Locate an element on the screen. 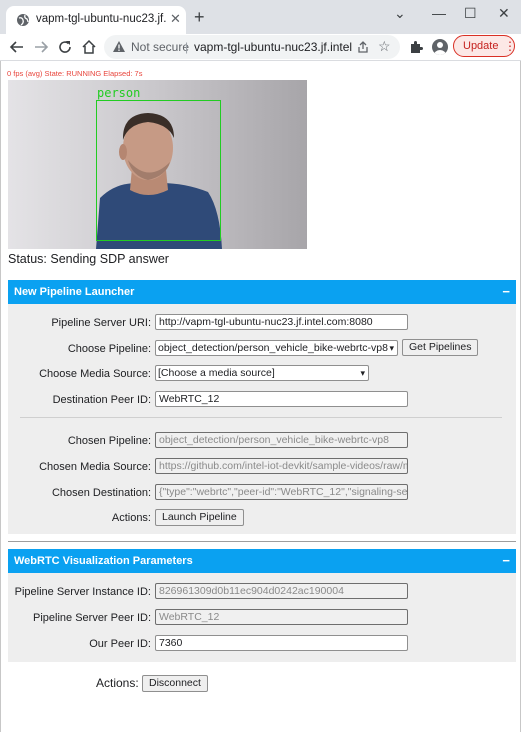 This screenshot has width=521, height=732. webrtc-panel-title: WebRTC Visualization Parameters is located at coordinates (103, 561).